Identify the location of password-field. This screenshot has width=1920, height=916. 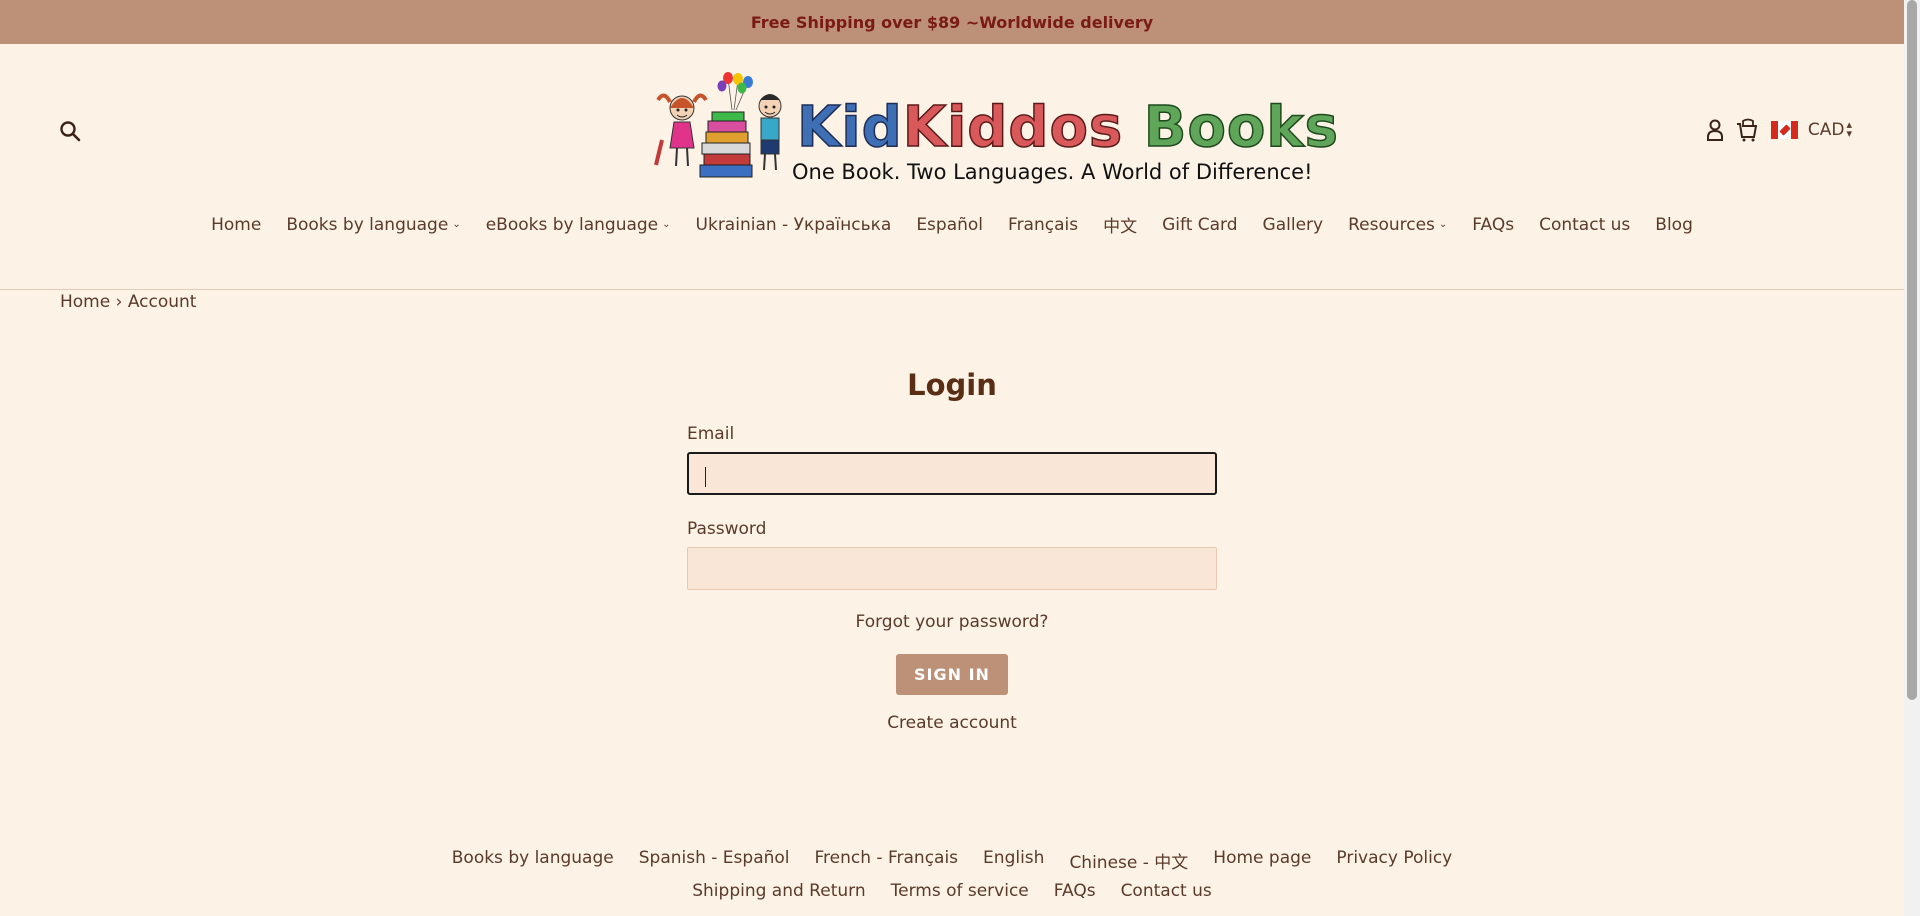
(952, 568).